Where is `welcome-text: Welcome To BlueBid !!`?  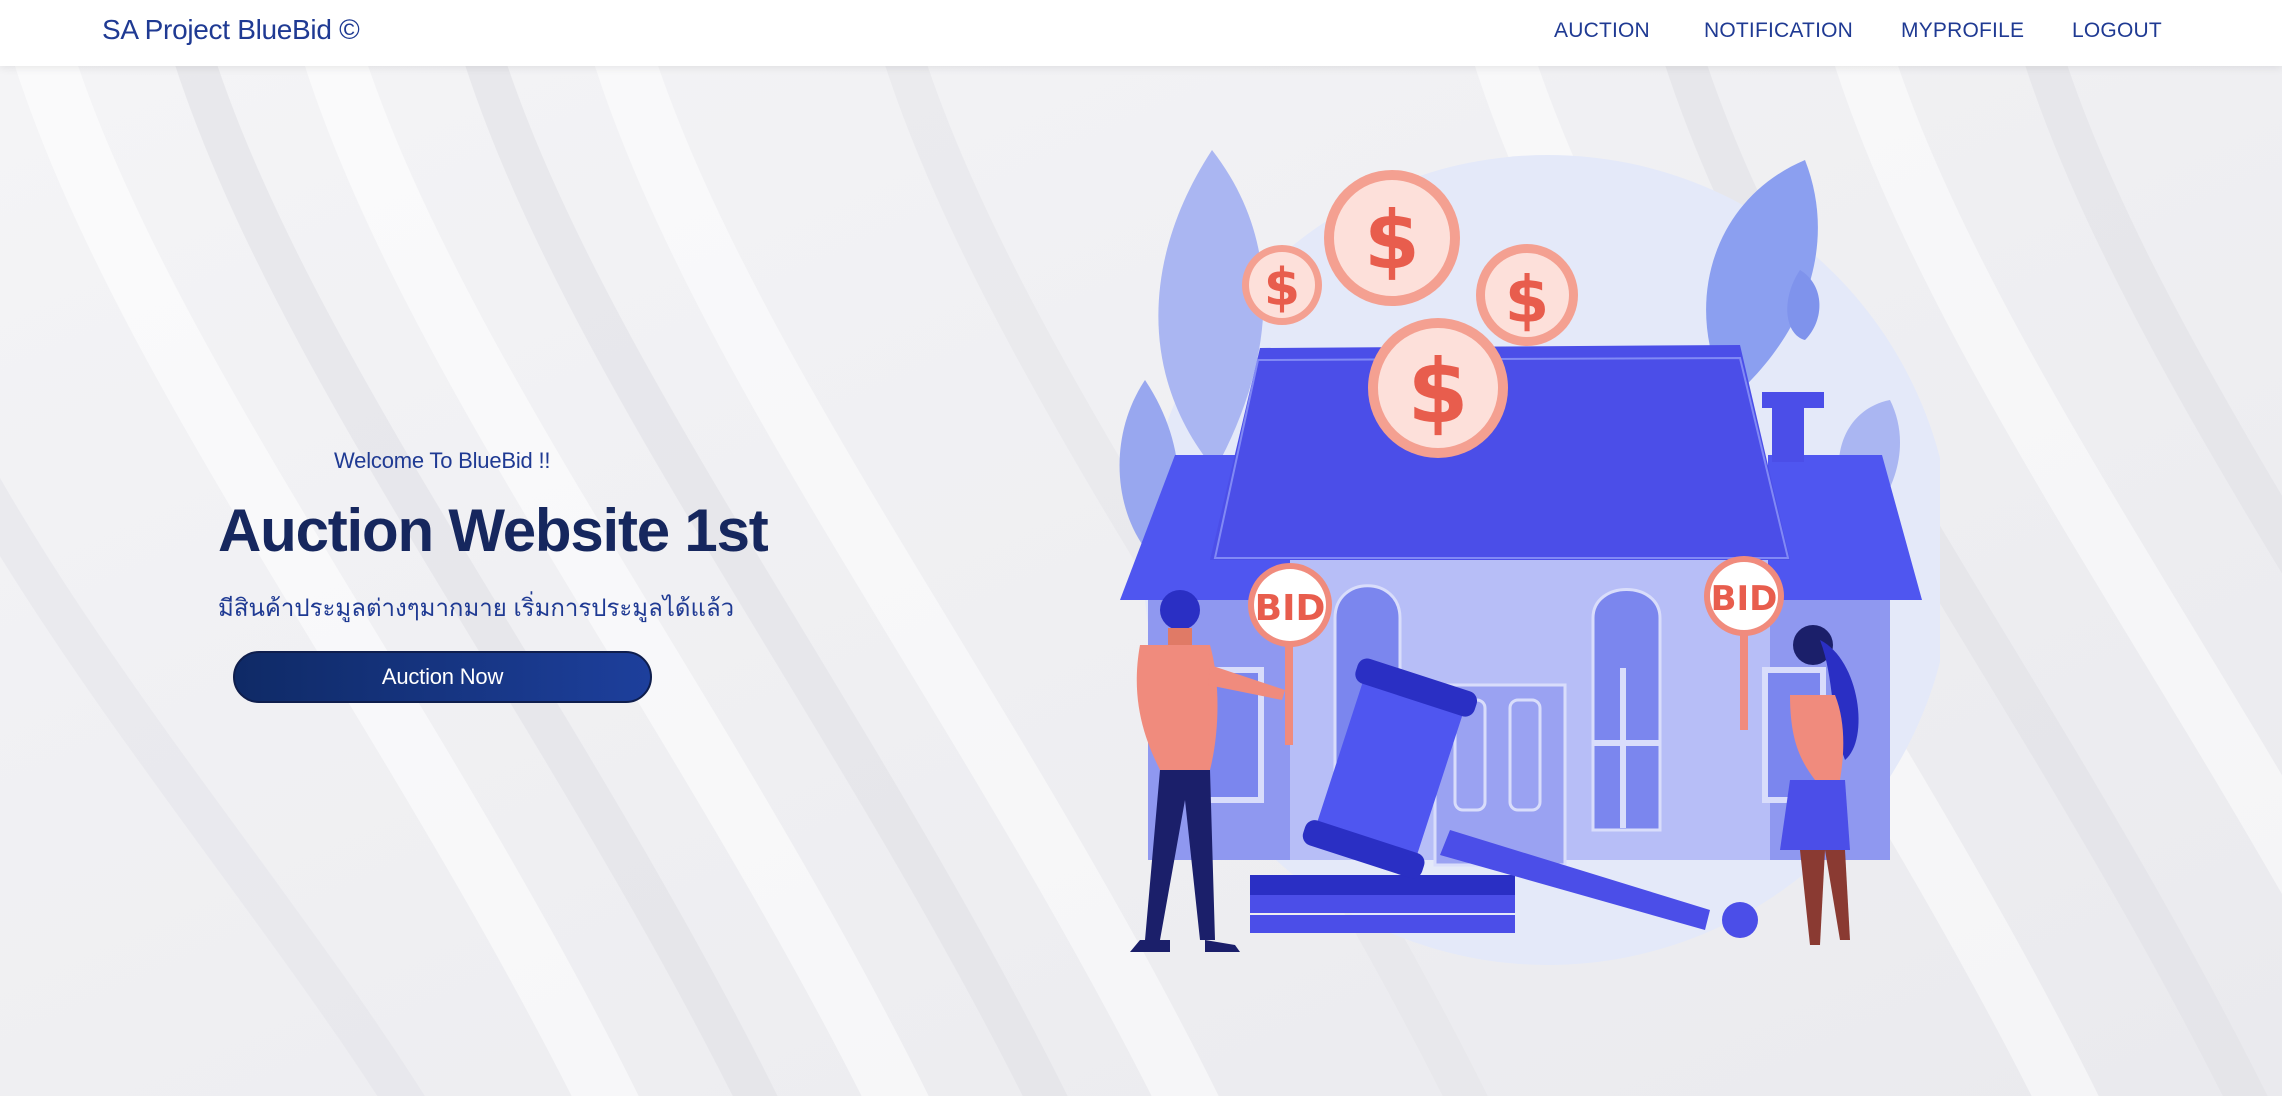 welcome-text: Welcome To BlueBid !! is located at coordinates (442, 460).